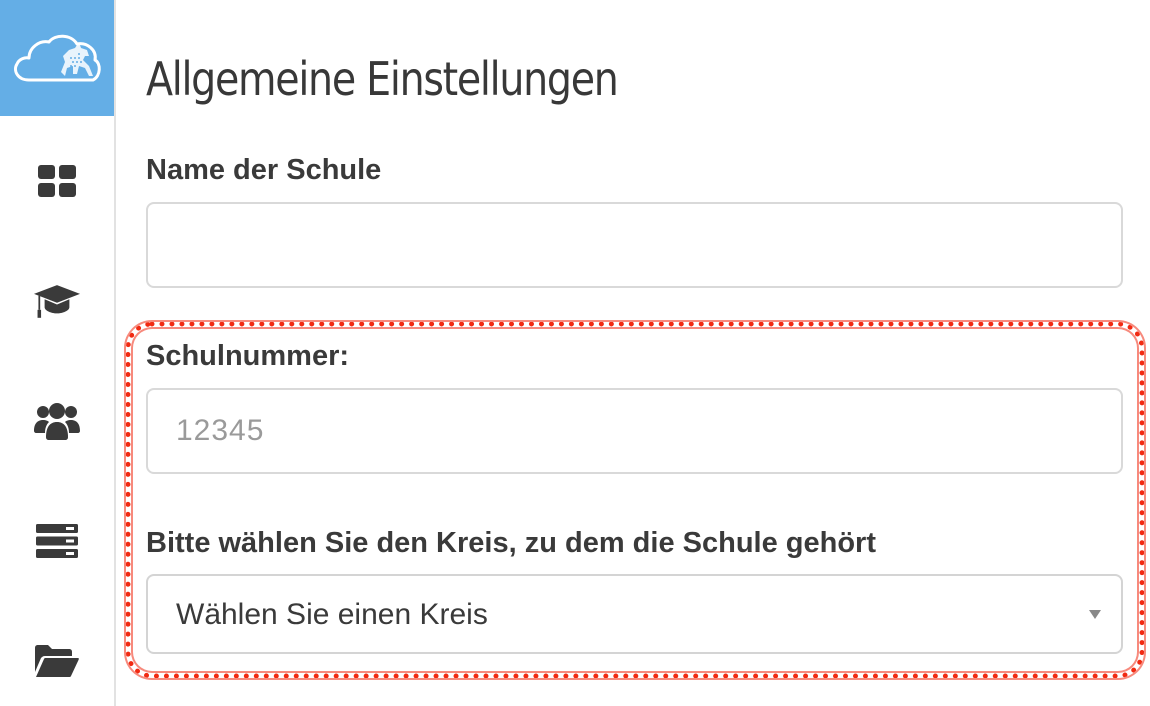  I want to click on sidebar-item-files, so click(57, 661).